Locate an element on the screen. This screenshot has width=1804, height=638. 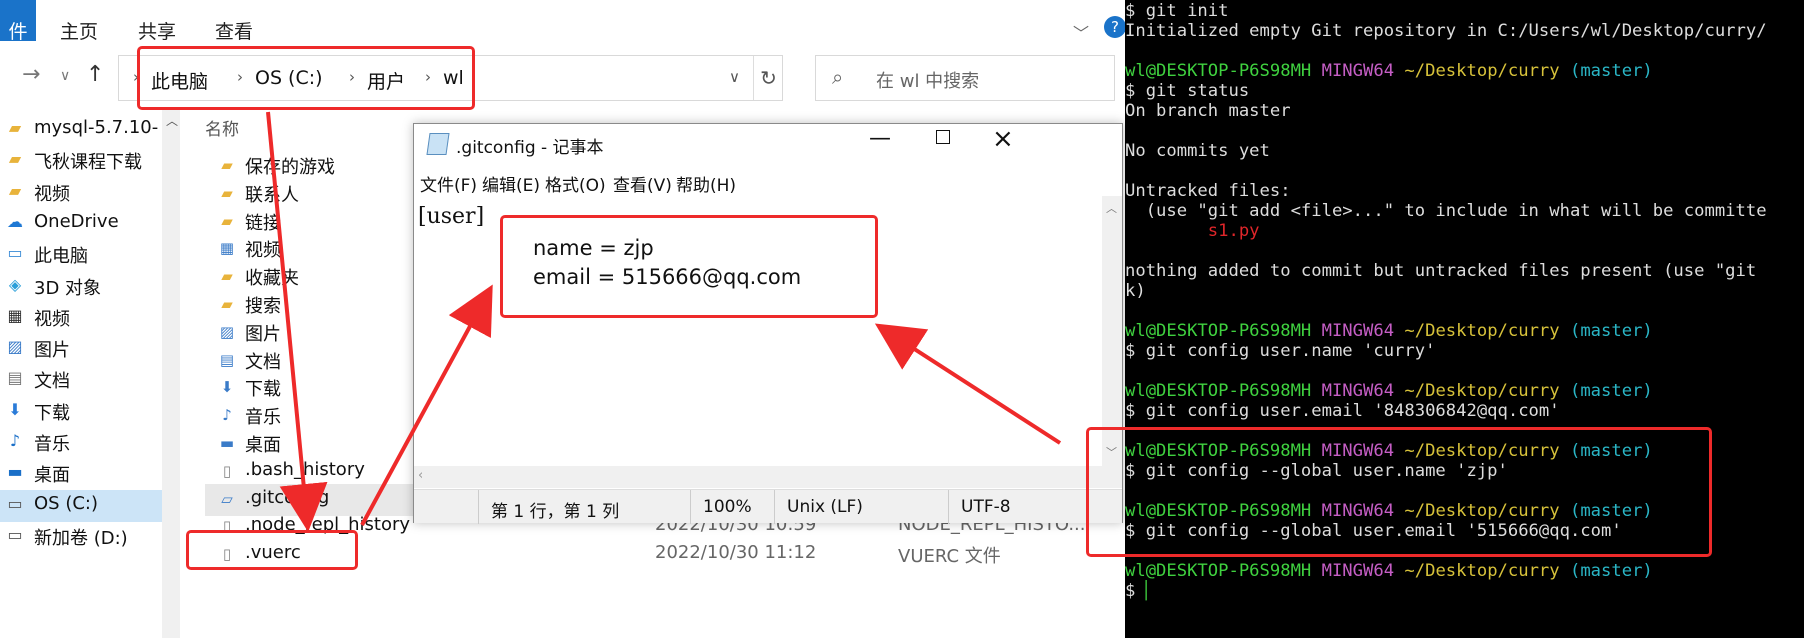
arrow-file-to-config is located at coordinates (426, 405).